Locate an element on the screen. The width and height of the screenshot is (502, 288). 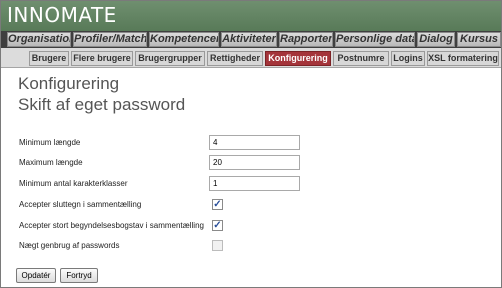
sub-tab-postnumre: Postnumre is located at coordinates (361, 58).